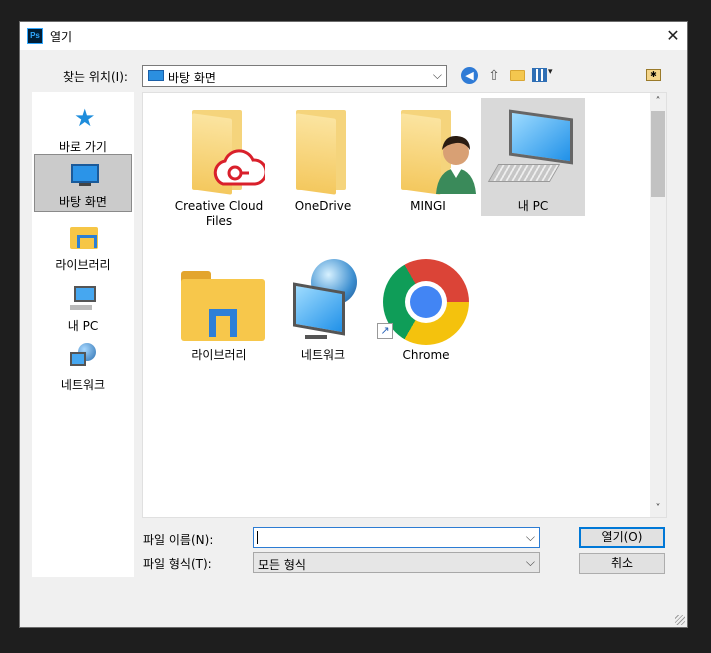 This screenshot has width=711, height=653. I want to click on monitor-stand-icon, so click(316, 337).